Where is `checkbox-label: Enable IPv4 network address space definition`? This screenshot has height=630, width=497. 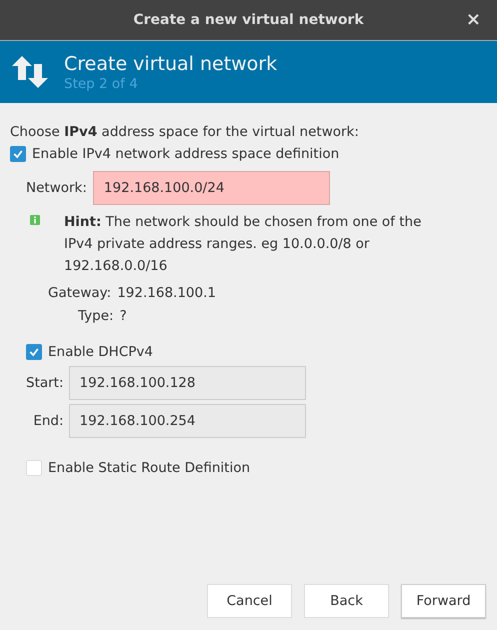 checkbox-label: Enable IPv4 network address space definition is located at coordinates (186, 154).